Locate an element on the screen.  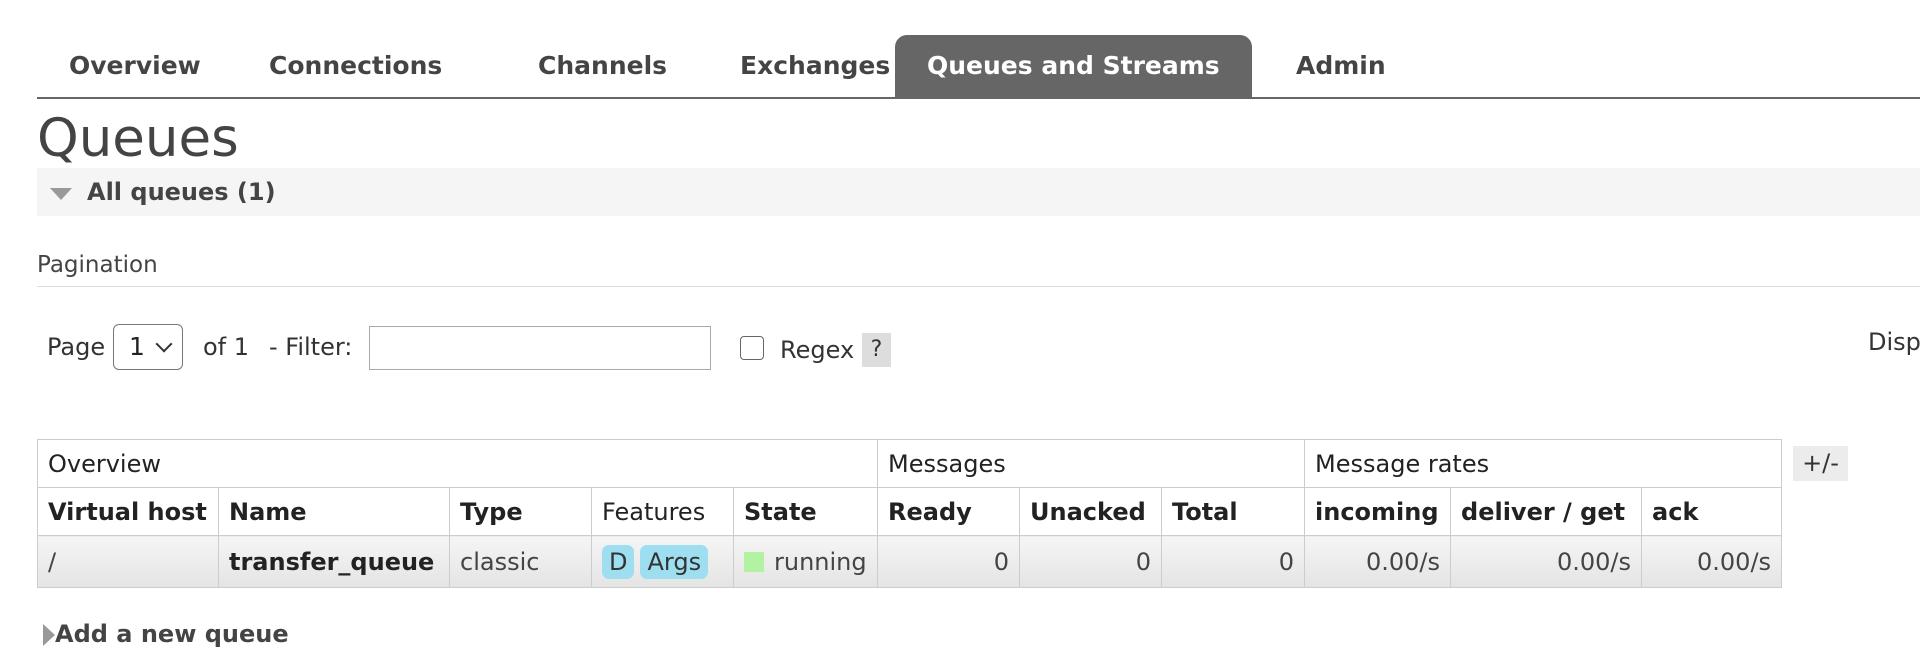
cell-ack: 0.00/s is located at coordinates (1712, 561).